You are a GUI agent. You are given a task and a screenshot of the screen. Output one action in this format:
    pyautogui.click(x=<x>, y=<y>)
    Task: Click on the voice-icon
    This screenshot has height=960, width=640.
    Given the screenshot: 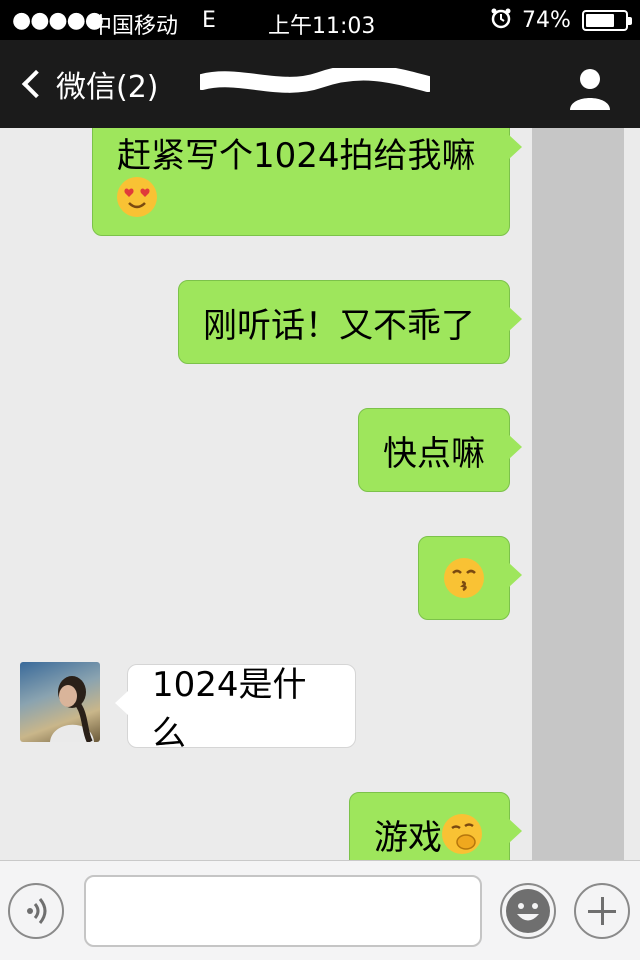 What is the action you would take?
    pyautogui.click(x=37, y=911)
    